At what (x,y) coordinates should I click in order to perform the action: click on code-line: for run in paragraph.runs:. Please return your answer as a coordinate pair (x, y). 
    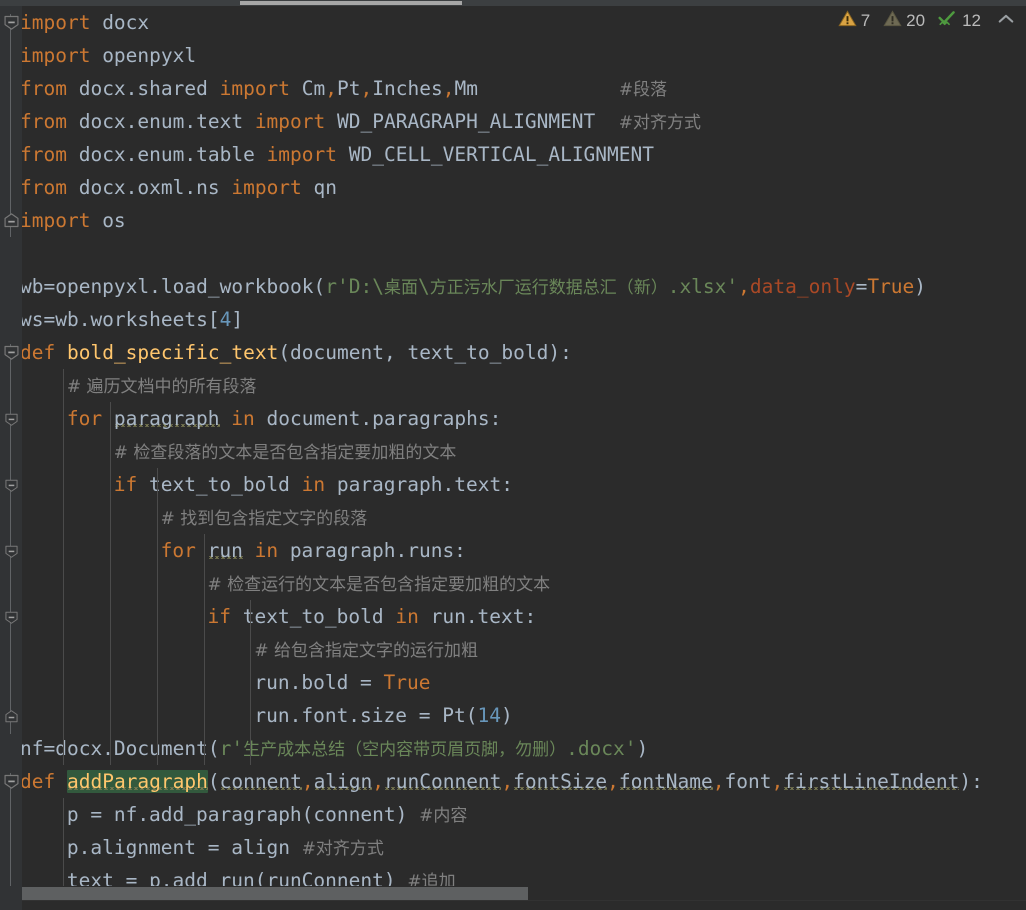
    Looking at the image, I should click on (313, 550).